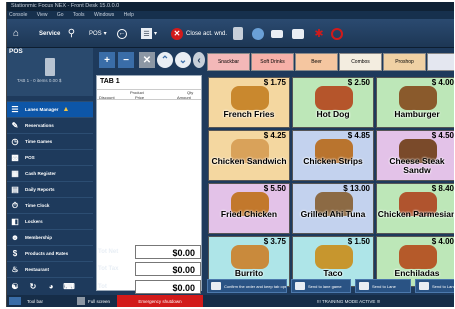 This screenshot has width=455, height=309. I want to click on product-tile: $ 4.85 Chicken Strips, so click(333, 155).